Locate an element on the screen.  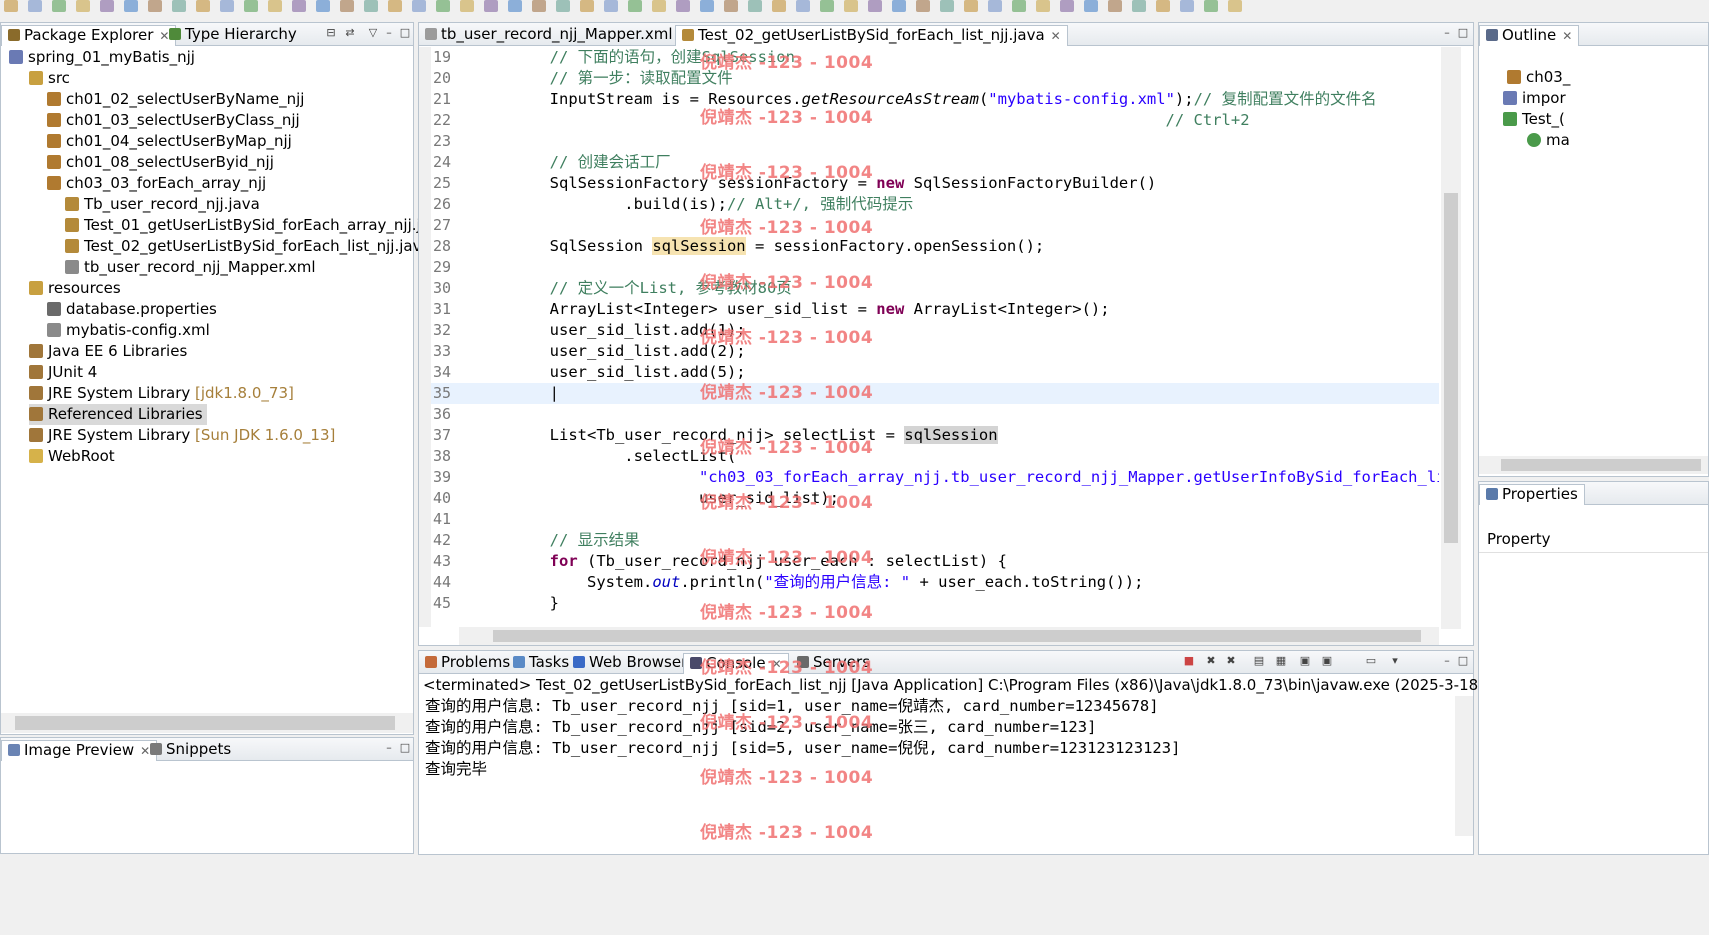
tree-item: resources is located at coordinates (75, 288).